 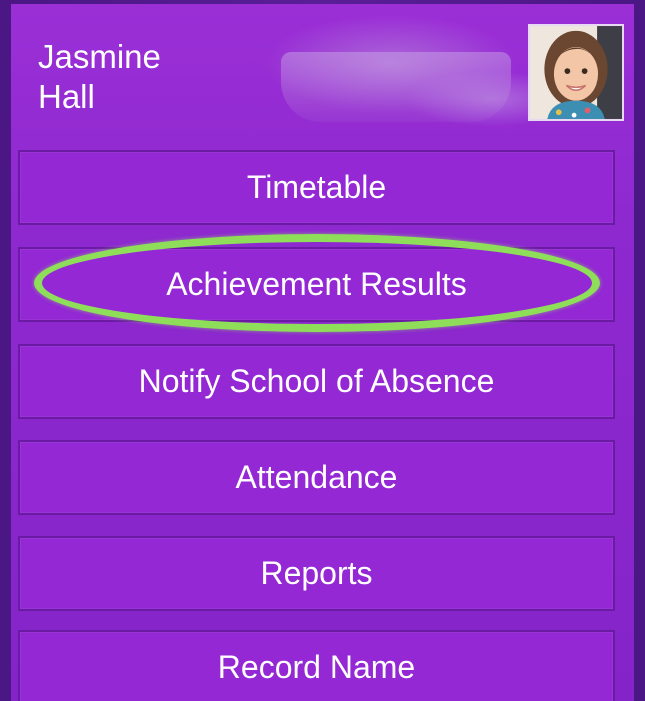 I want to click on menu-item-reports: Reports, so click(x=316, y=573).